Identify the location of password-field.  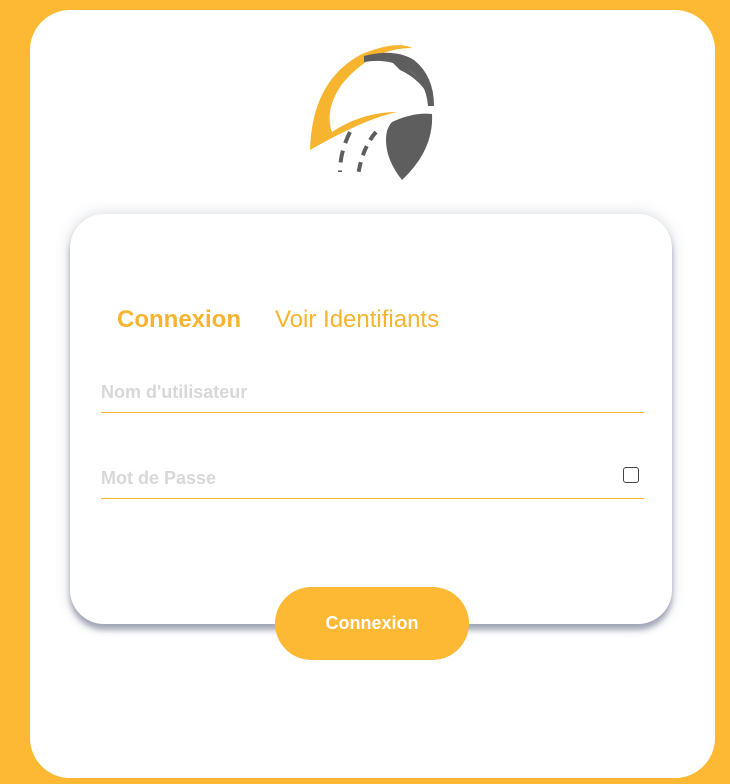
(372, 477).